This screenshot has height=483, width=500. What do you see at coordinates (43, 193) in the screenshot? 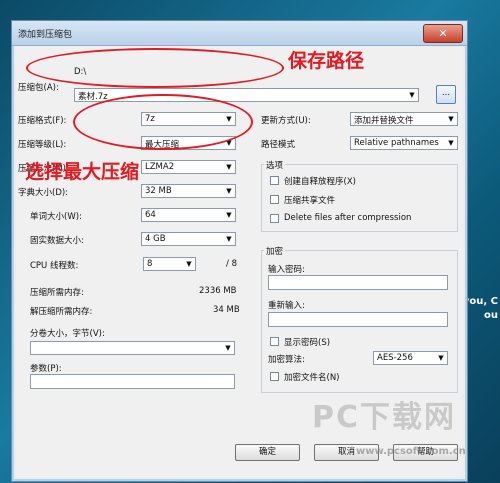
I see `dict-label: 字典大小(D):` at bounding box center [43, 193].